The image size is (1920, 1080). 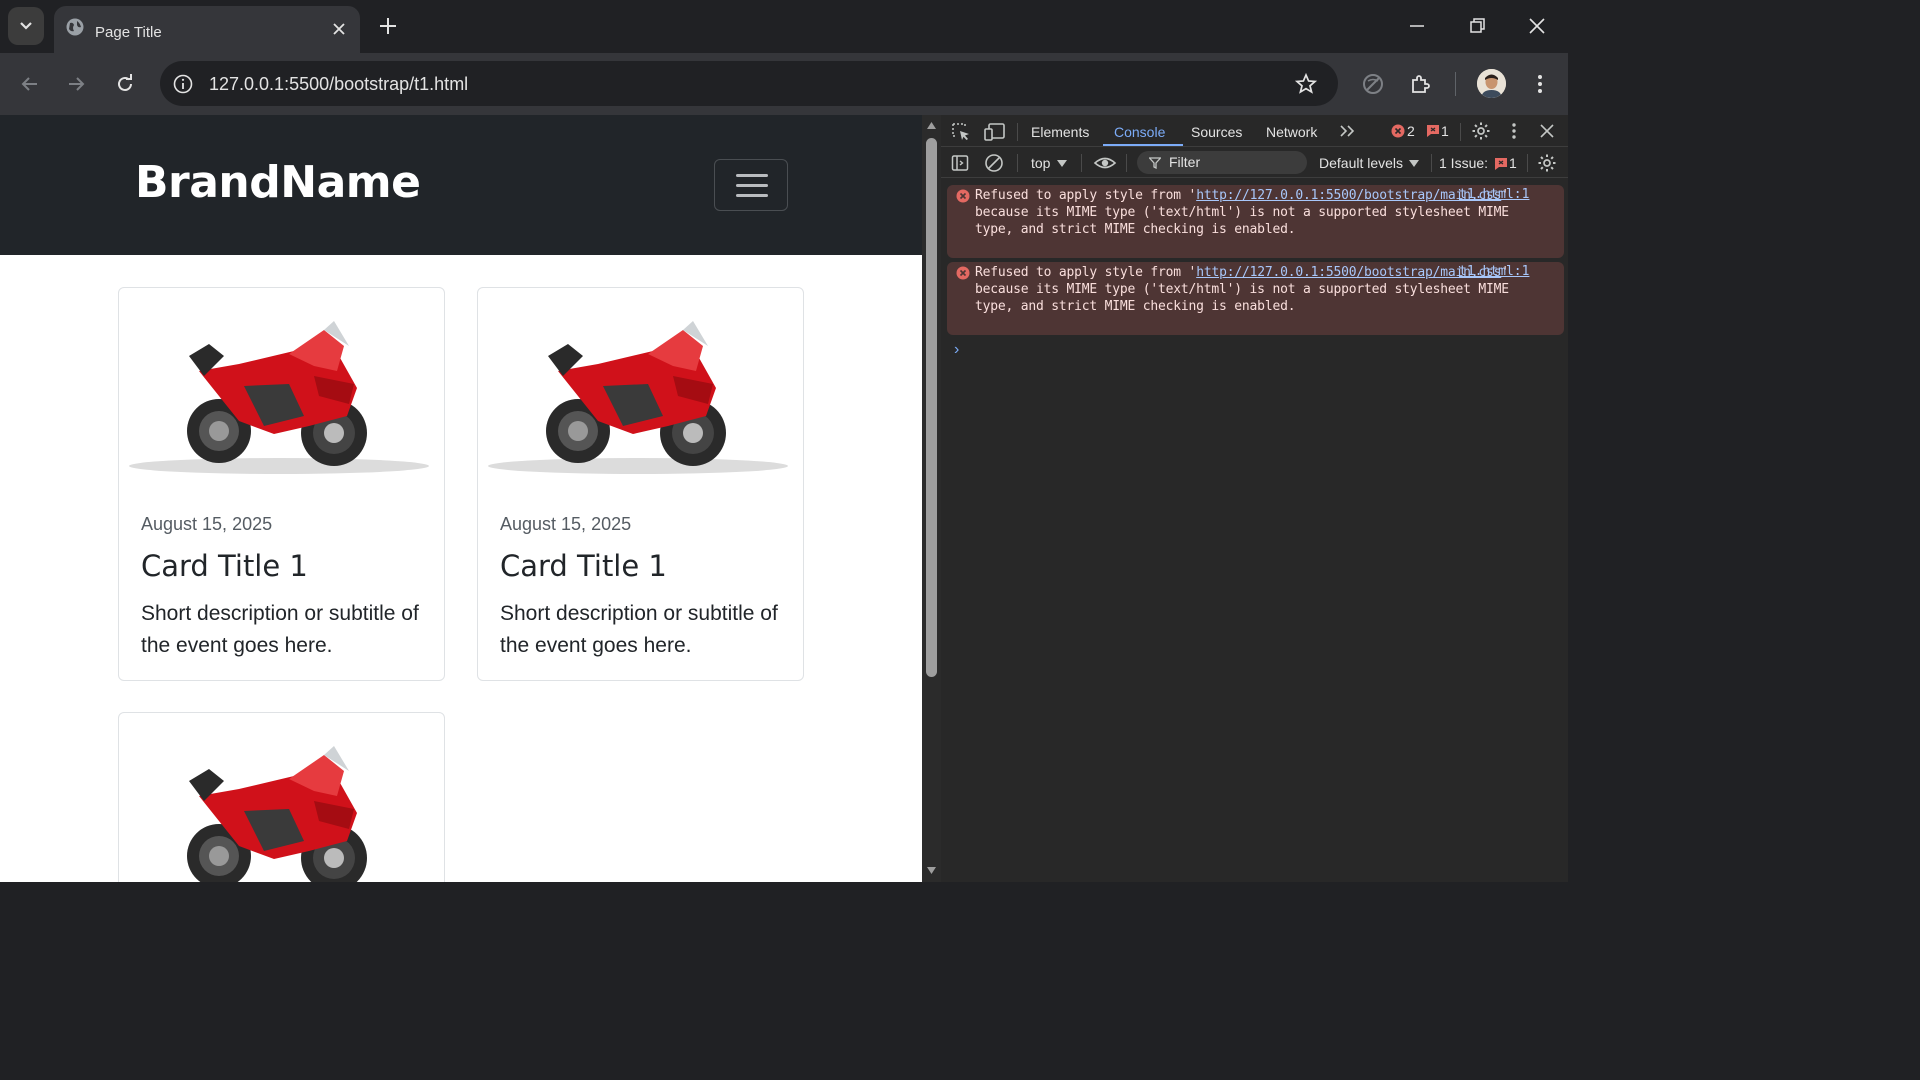 What do you see at coordinates (1143, 145) in the screenshot?
I see `active-tab-indicator` at bounding box center [1143, 145].